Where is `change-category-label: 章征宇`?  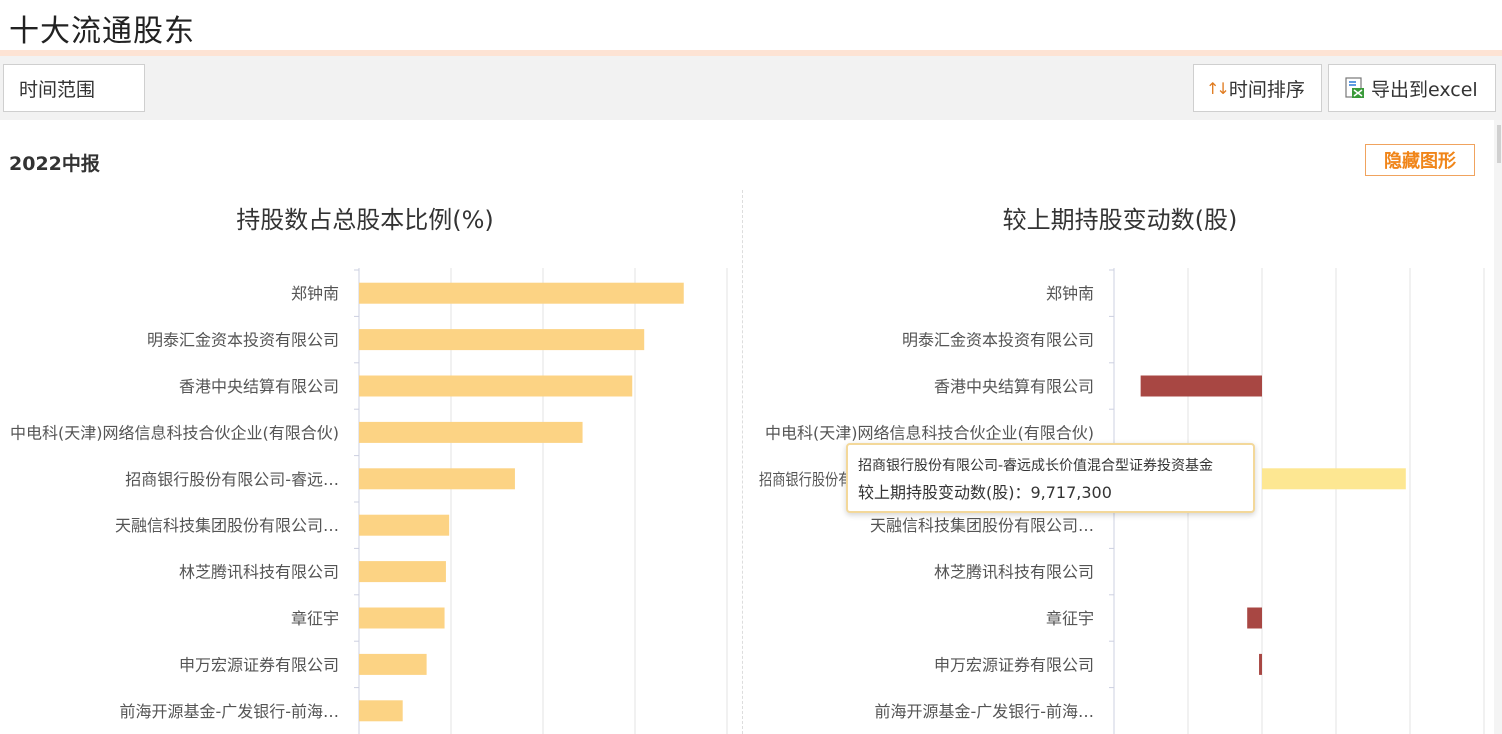
change-category-label: 章征宇 is located at coordinates (1070, 618).